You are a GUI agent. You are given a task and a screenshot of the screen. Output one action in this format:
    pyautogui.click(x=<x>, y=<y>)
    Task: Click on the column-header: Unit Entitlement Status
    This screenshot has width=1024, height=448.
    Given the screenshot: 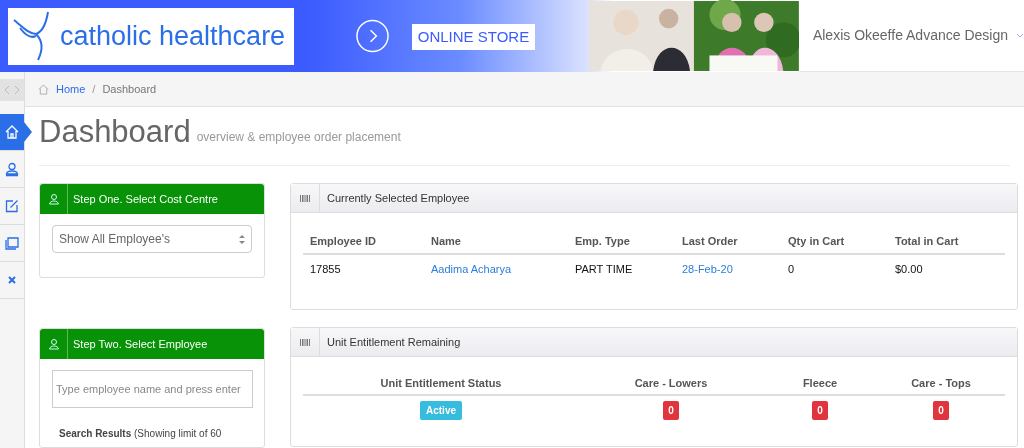 What is the action you would take?
    pyautogui.click(x=441, y=384)
    